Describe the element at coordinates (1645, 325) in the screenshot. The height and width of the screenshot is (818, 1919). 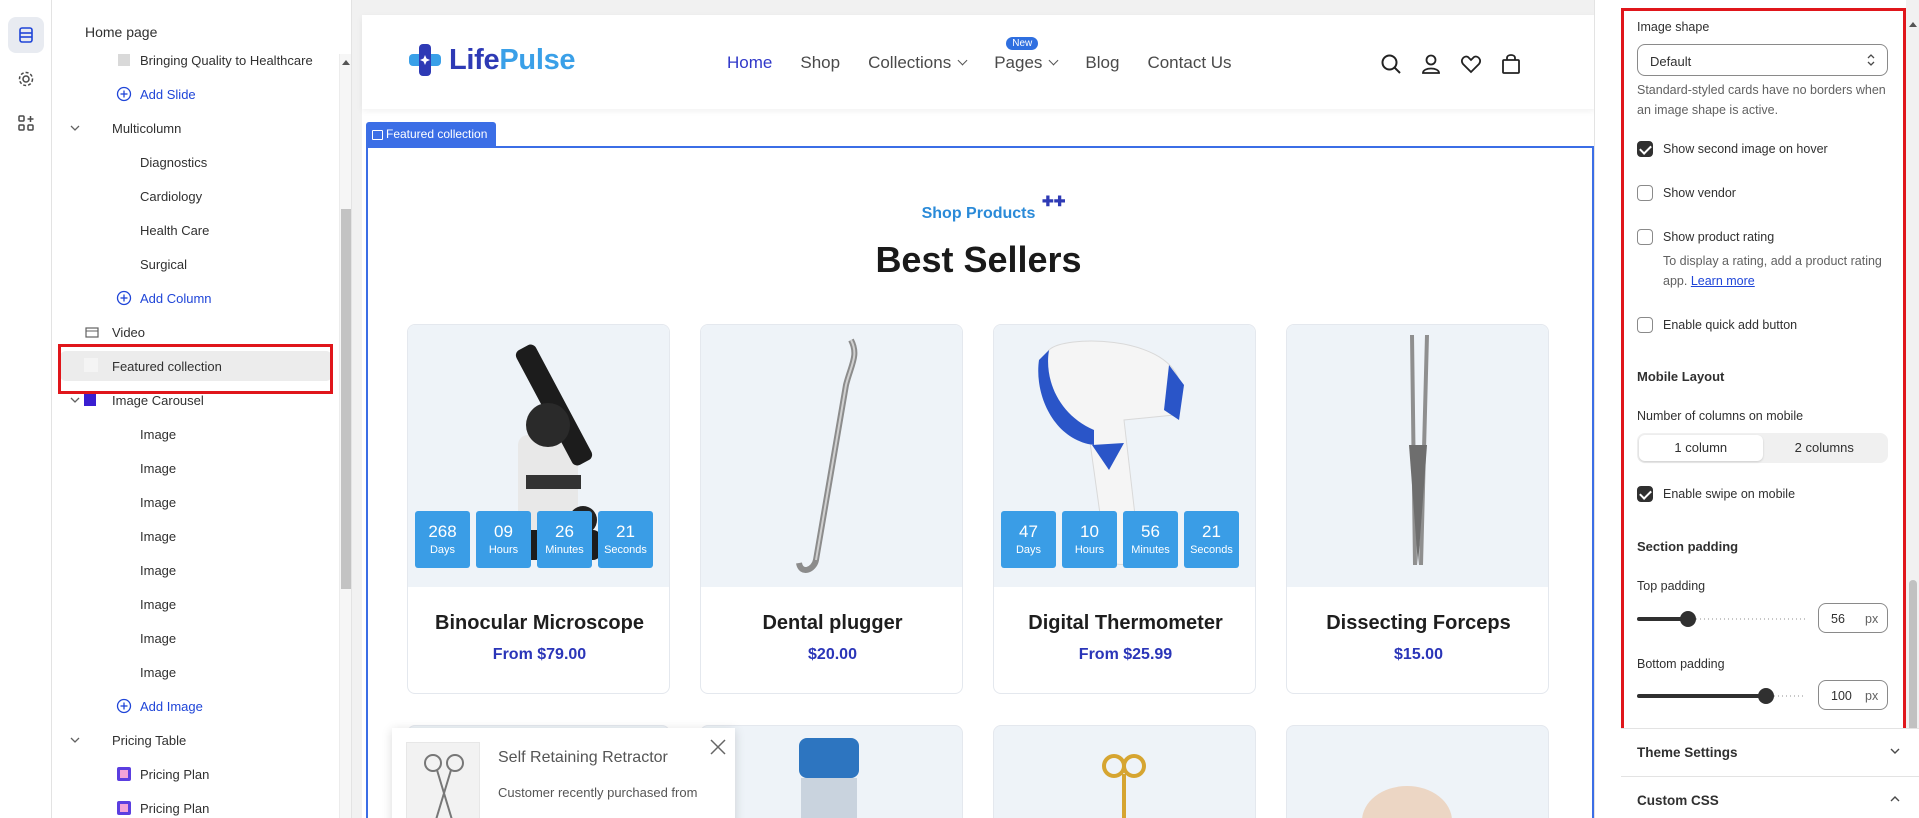
I see `quick-add-checkbox` at that location.